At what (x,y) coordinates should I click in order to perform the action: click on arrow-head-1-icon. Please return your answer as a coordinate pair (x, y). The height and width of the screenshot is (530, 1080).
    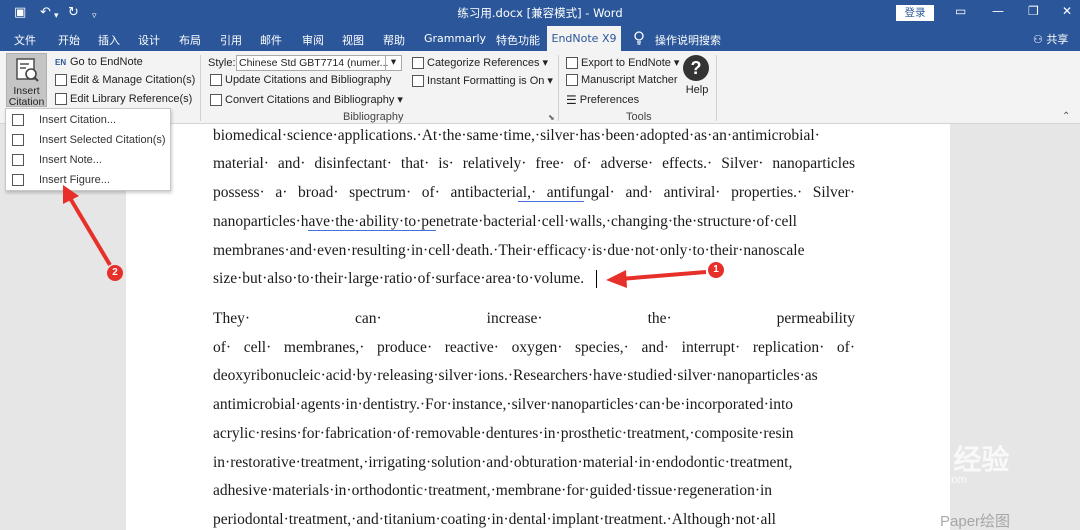
    Looking at the image, I should click on (616, 279).